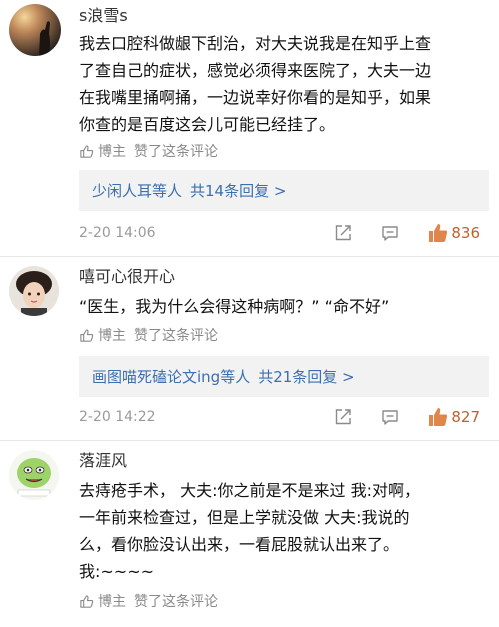  Describe the element at coordinates (127, 277) in the screenshot. I see `username: 嘻可心很开心` at that location.